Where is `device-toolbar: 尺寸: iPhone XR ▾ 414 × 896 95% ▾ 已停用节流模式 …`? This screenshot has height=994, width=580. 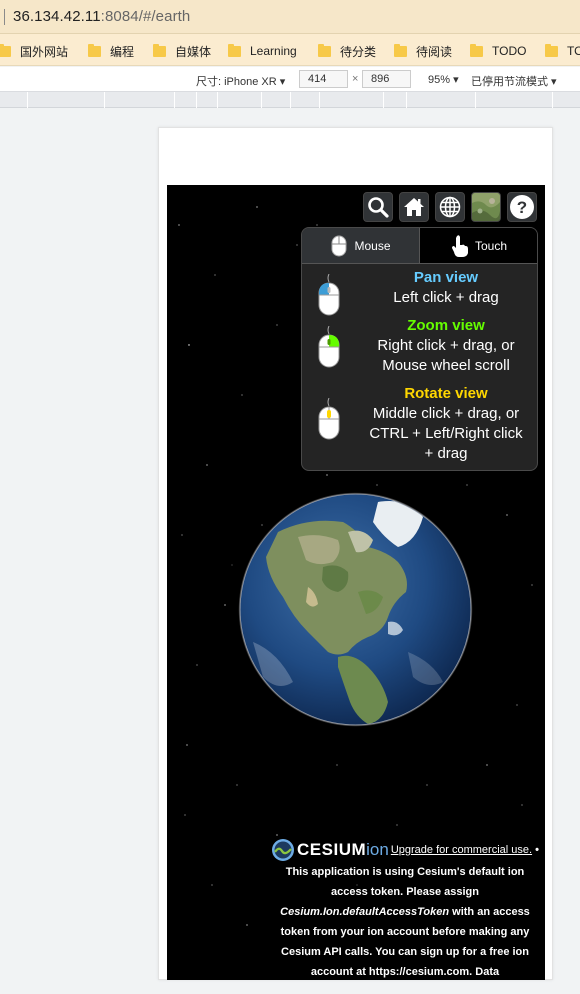 device-toolbar: 尺寸: iPhone XR ▾ 414 × 896 95% ▾ 已停用节流模式 … is located at coordinates (290, 79).